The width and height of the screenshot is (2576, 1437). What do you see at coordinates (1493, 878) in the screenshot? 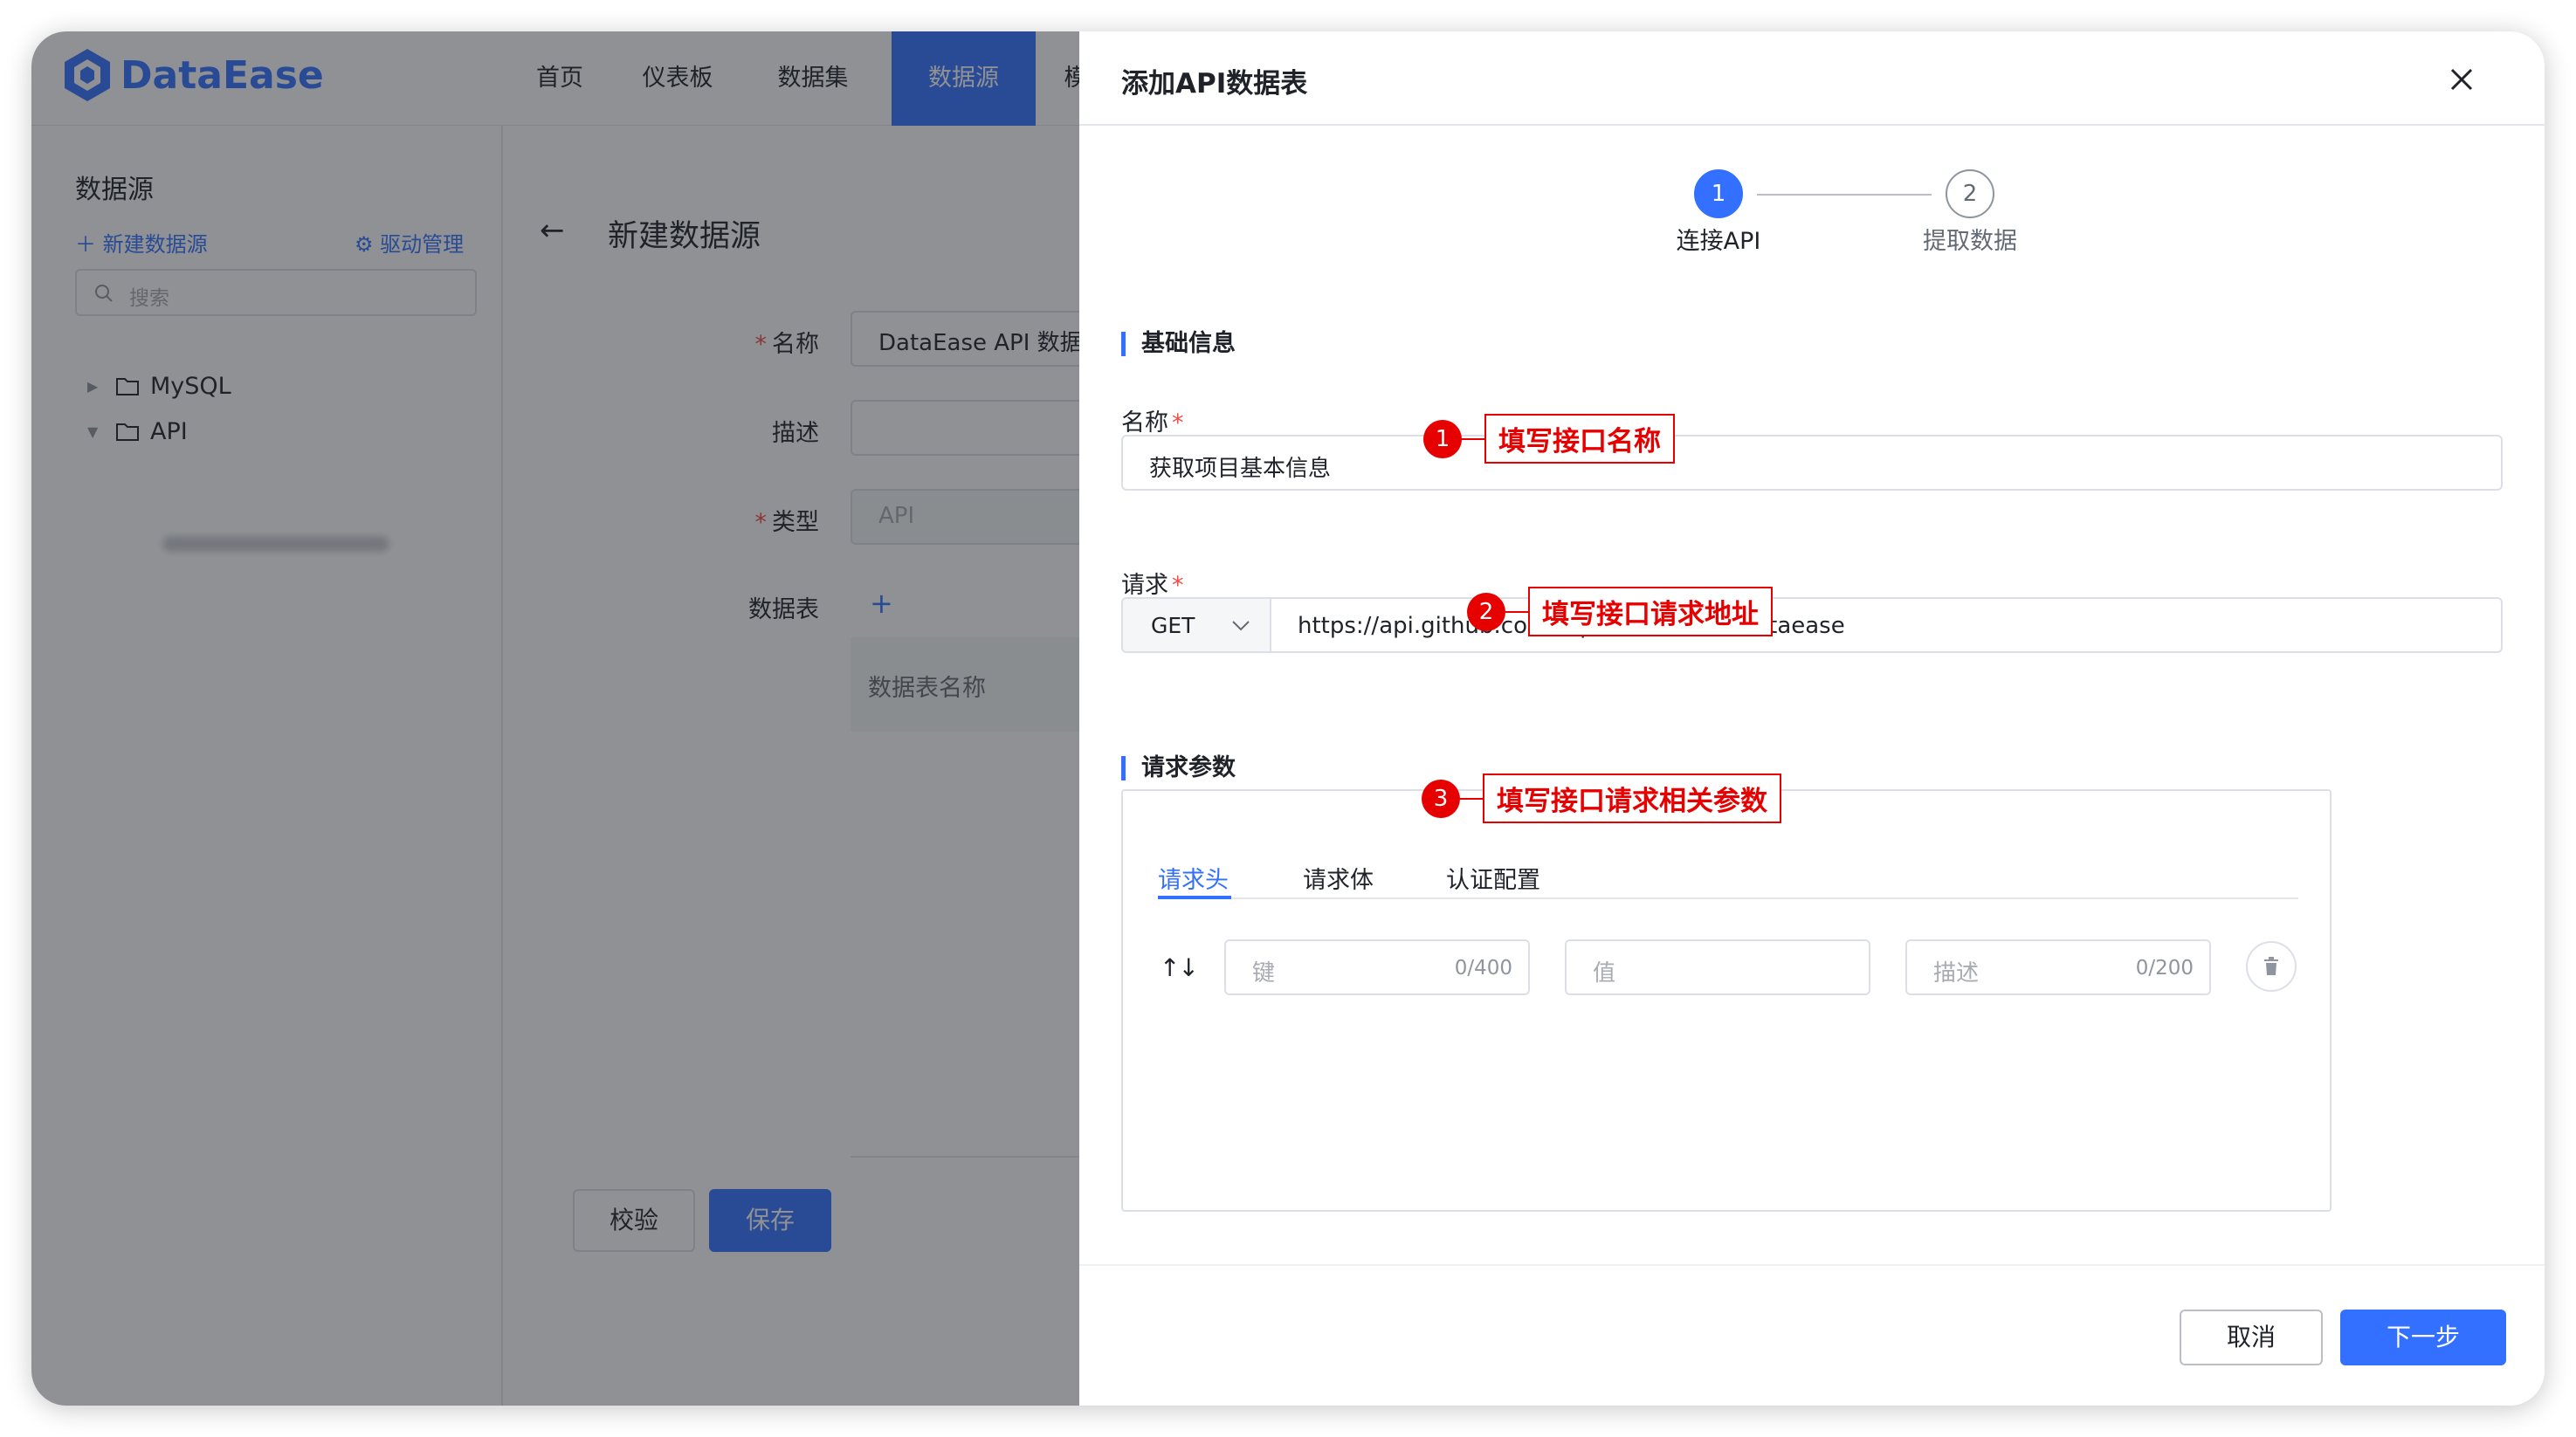
I see `tab-auth-config: 认证配置` at bounding box center [1493, 878].